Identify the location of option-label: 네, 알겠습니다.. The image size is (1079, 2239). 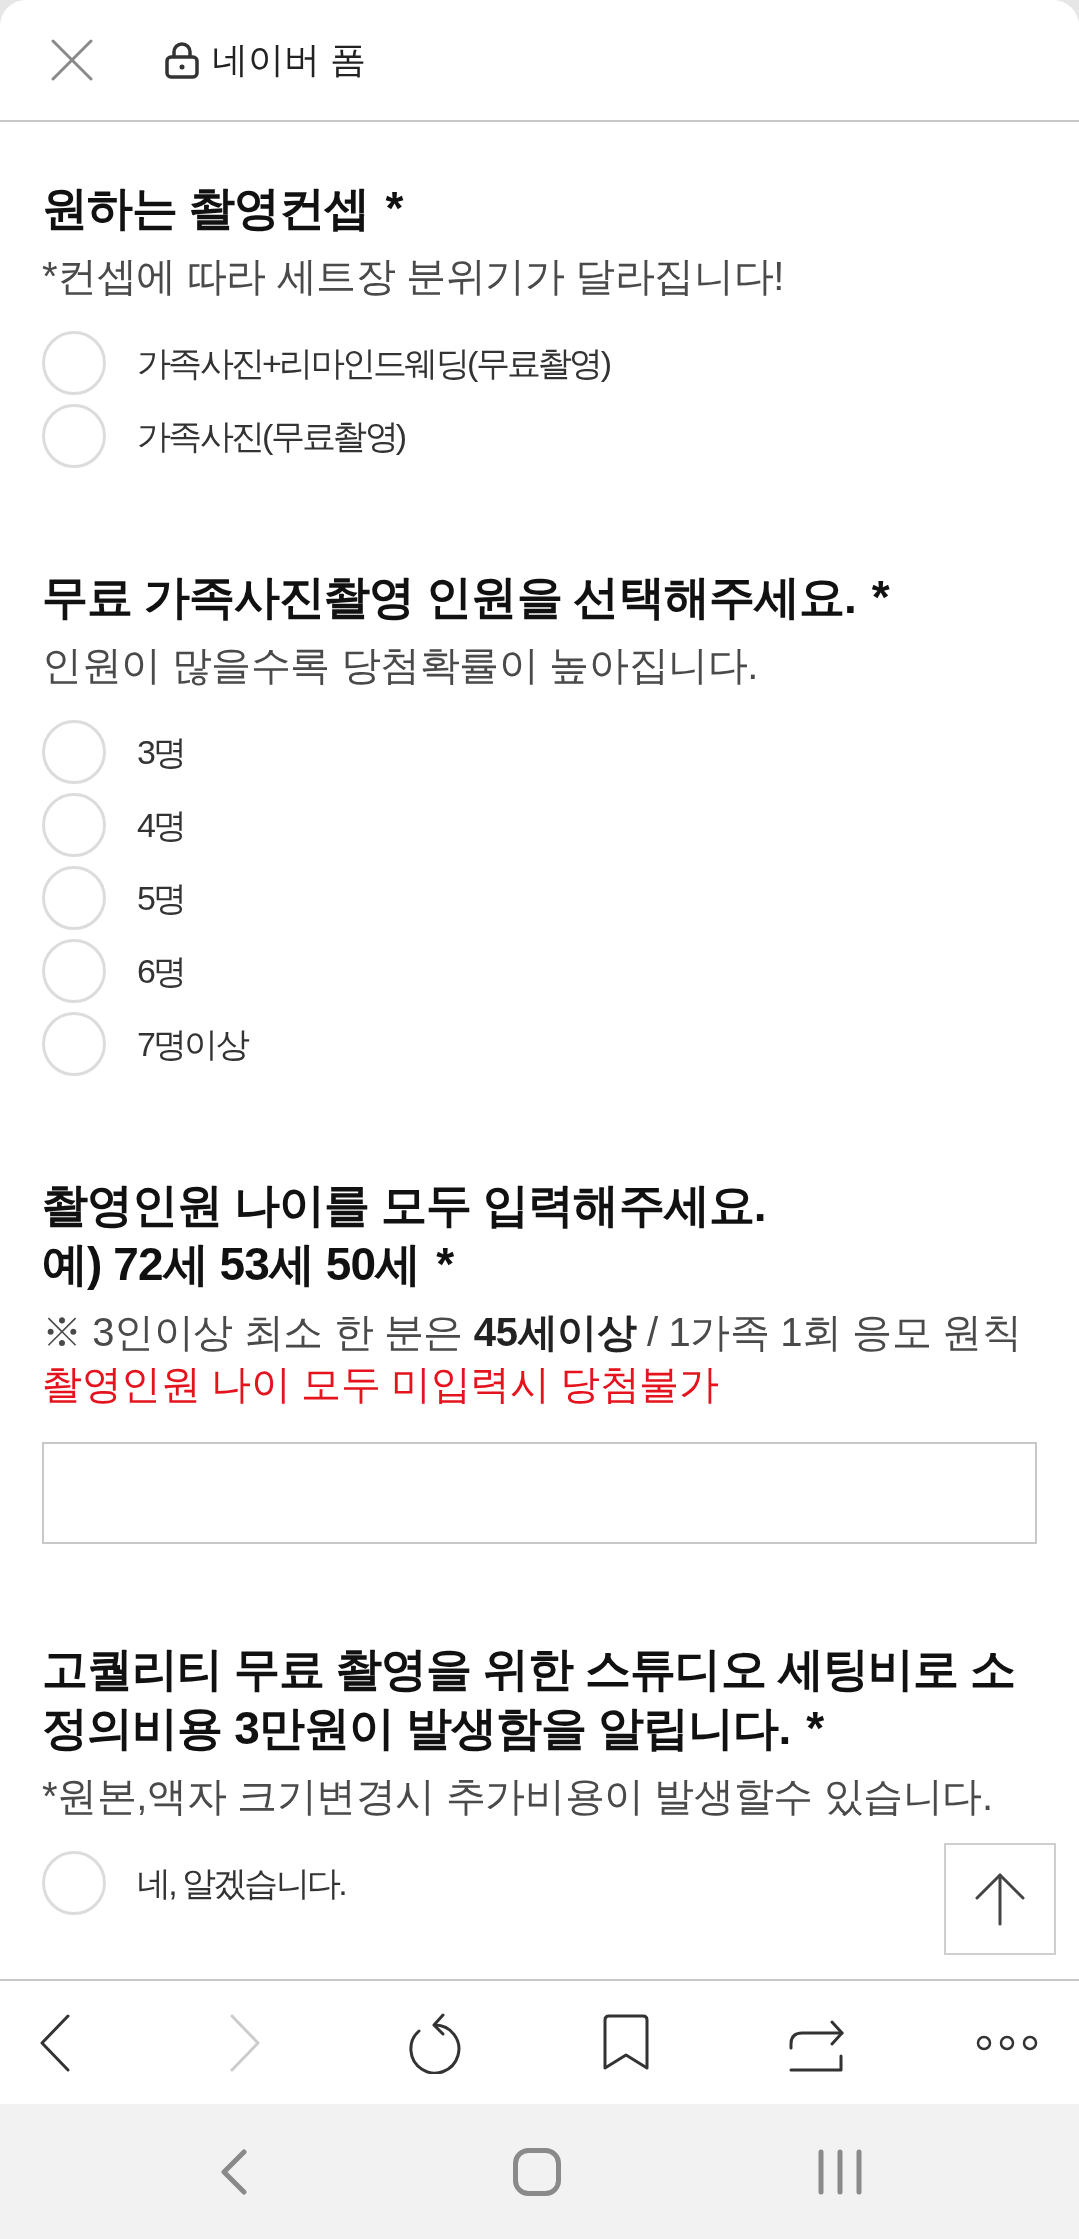
(241, 1883).